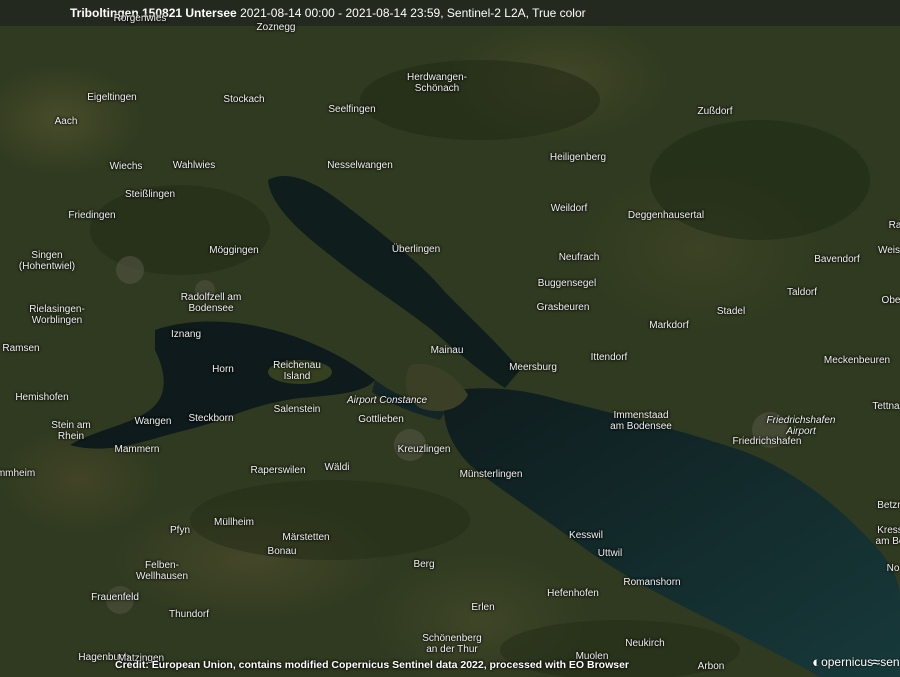  Describe the element at coordinates (66, 121) in the screenshot. I see `place-label: Aach` at that location.